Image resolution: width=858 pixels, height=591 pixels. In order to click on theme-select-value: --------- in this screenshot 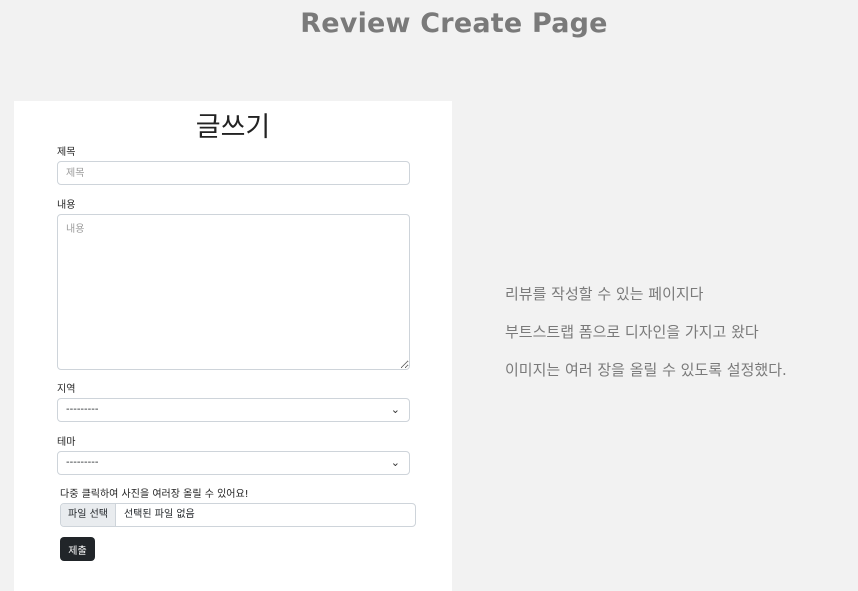, I will do `click(82, 462)`.